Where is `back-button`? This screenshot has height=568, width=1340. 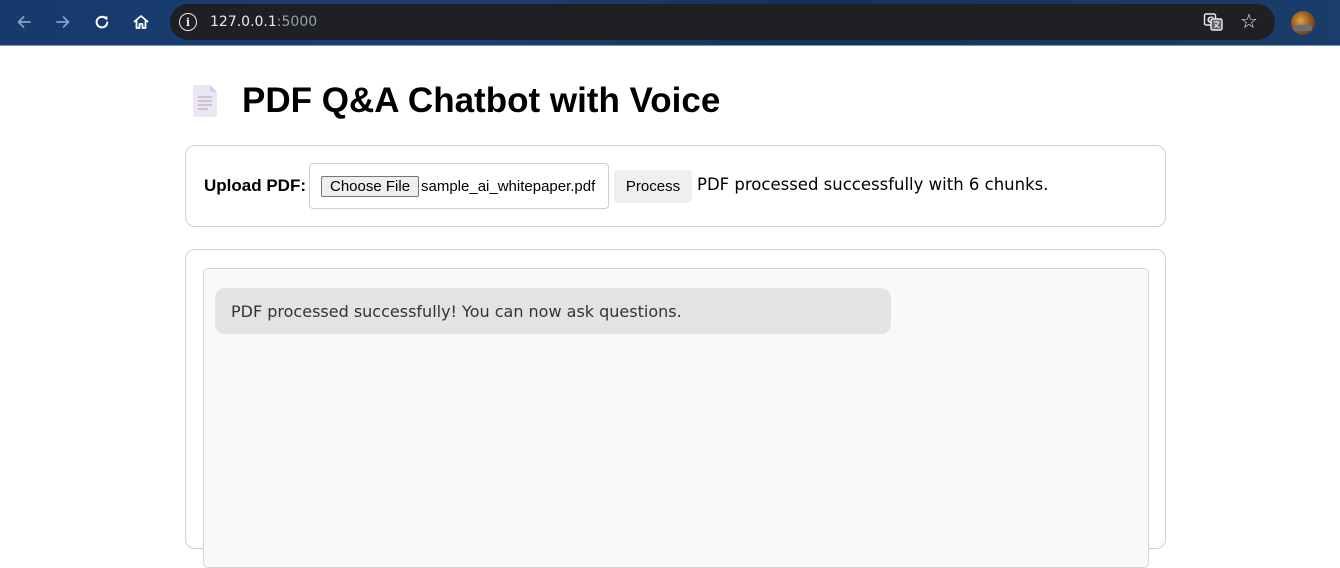 back-button is located at coordinates (24, 22).